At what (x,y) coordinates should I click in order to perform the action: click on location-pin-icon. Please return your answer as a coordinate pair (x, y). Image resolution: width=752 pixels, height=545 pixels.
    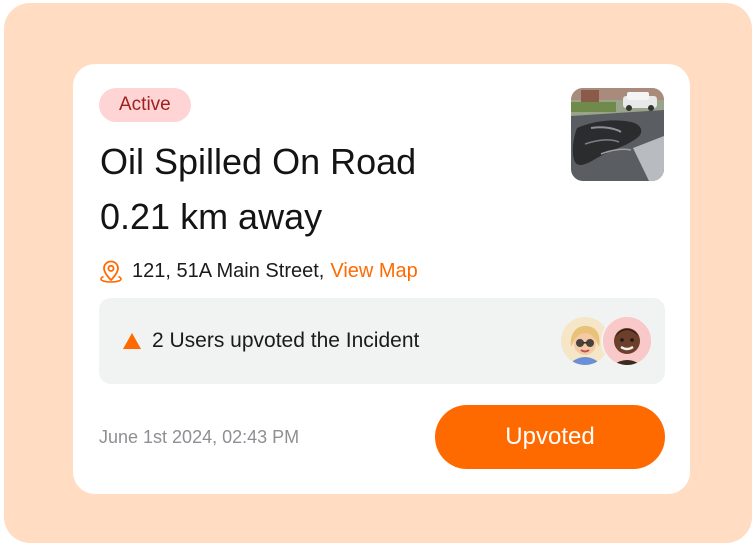
    Looking at the image, I should click on (111, 271).